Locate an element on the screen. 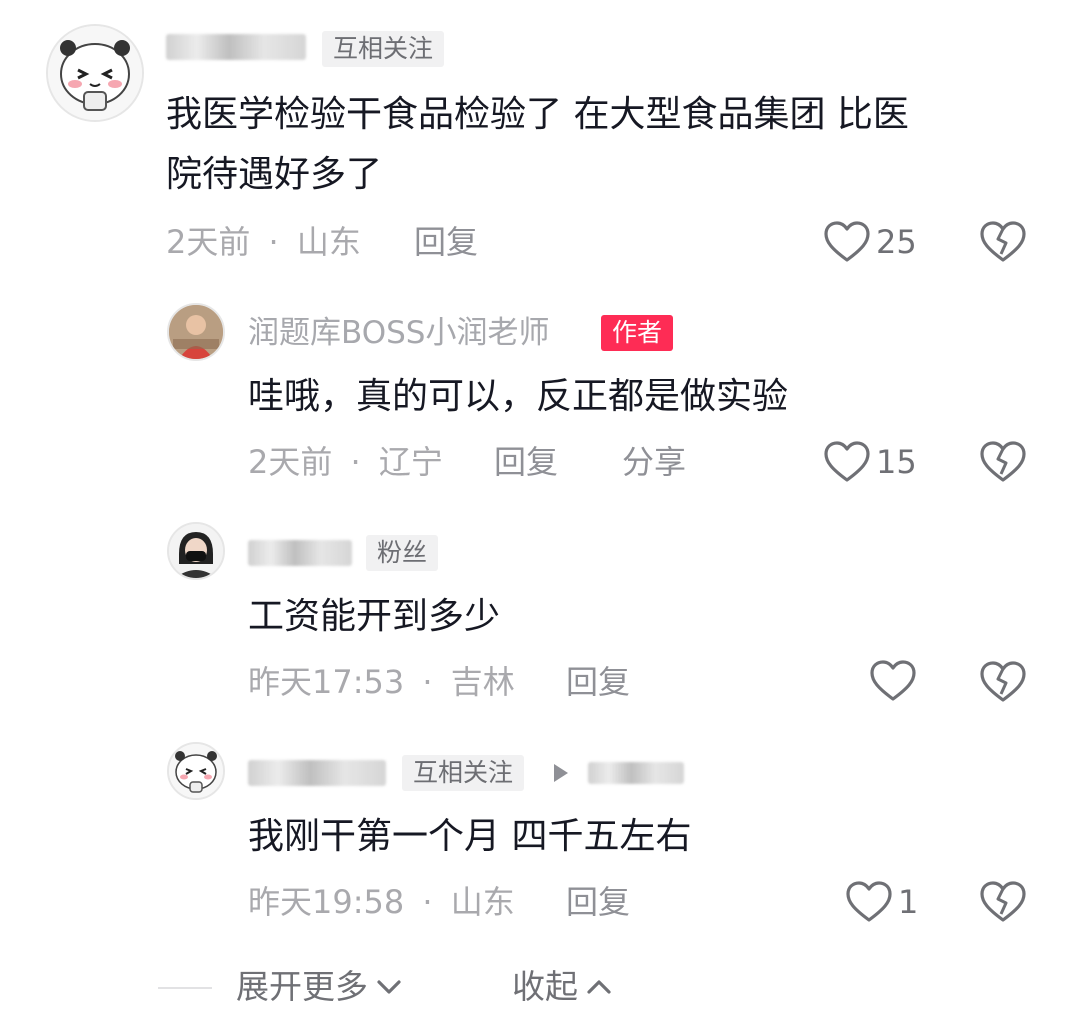 This screenshot has width=1080, height=1017. collapse-label: 收起 is located at coordinates (545, 986).